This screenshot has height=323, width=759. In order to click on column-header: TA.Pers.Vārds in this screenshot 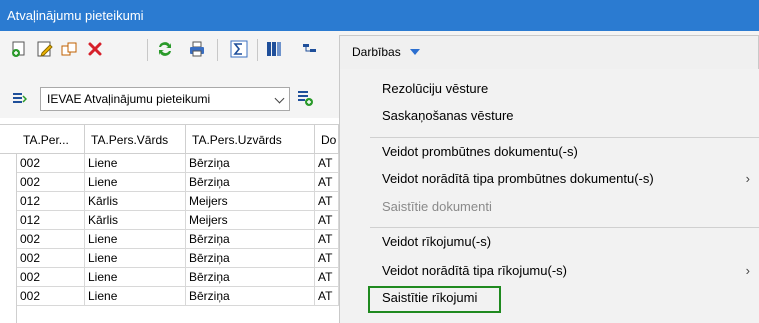, I will do `click(135, 140)`.